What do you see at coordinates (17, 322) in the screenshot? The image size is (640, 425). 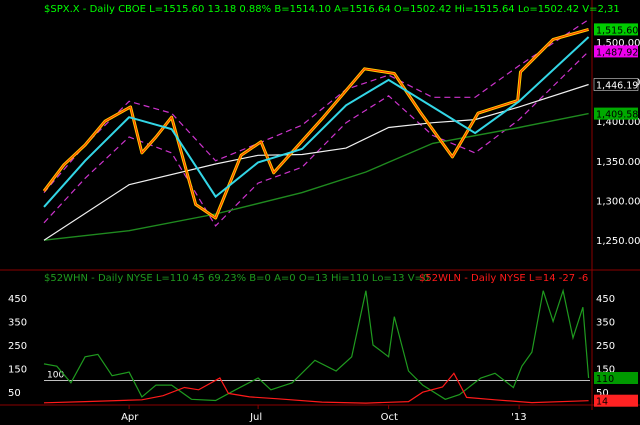 I see `breadth-tick-label-left: 350` at bounding box center [17, 322].